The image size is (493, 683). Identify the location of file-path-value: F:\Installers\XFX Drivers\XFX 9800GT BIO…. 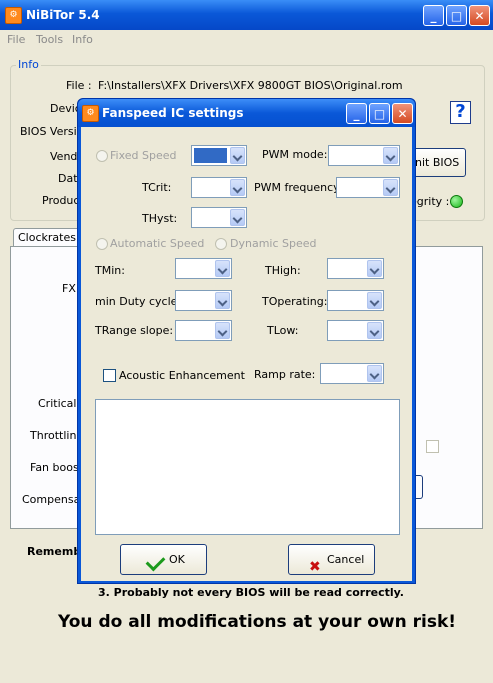
(250, 85).